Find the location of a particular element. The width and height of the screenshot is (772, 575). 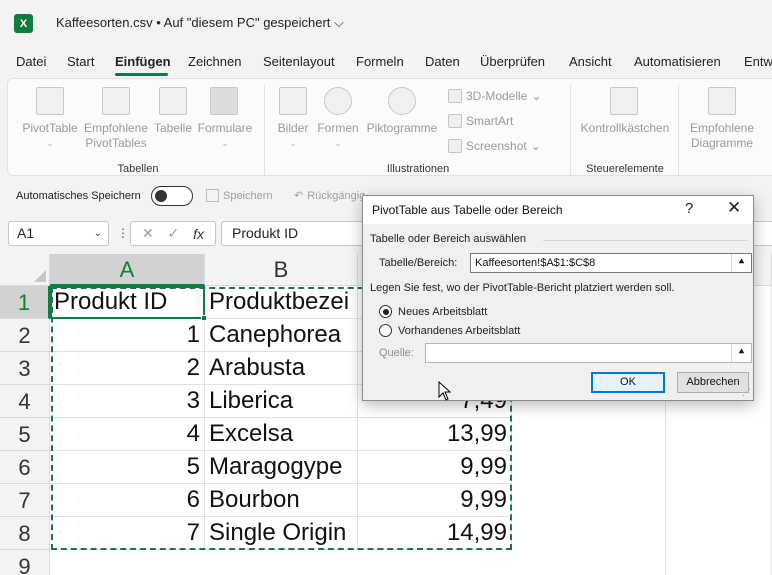

radio-existing-worksheet is located at coordinates (385, 330).